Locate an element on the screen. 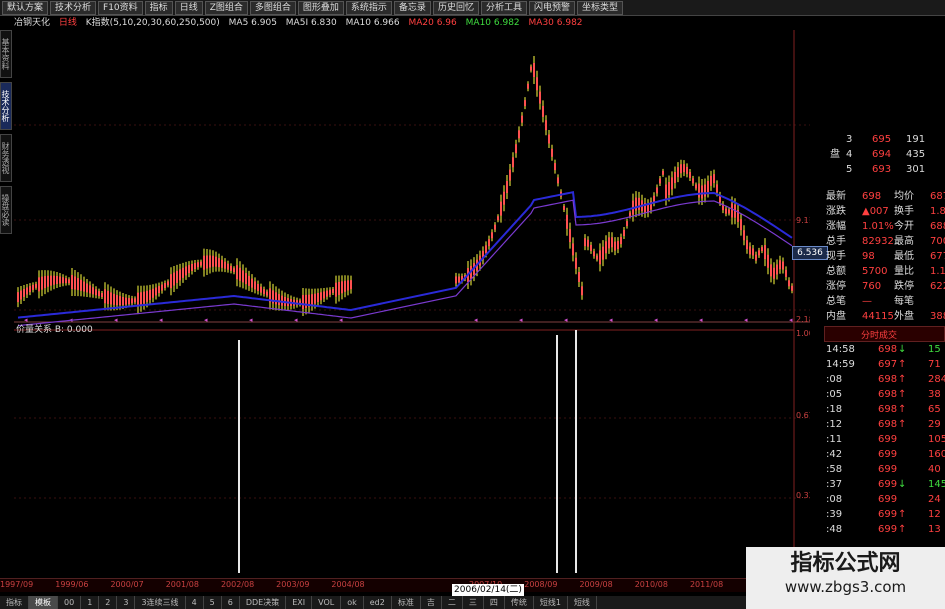 The height and width of the screenshot is (609, 945). tick-row: :12 698 ↑ 29 is located at coordinates (884, 424).